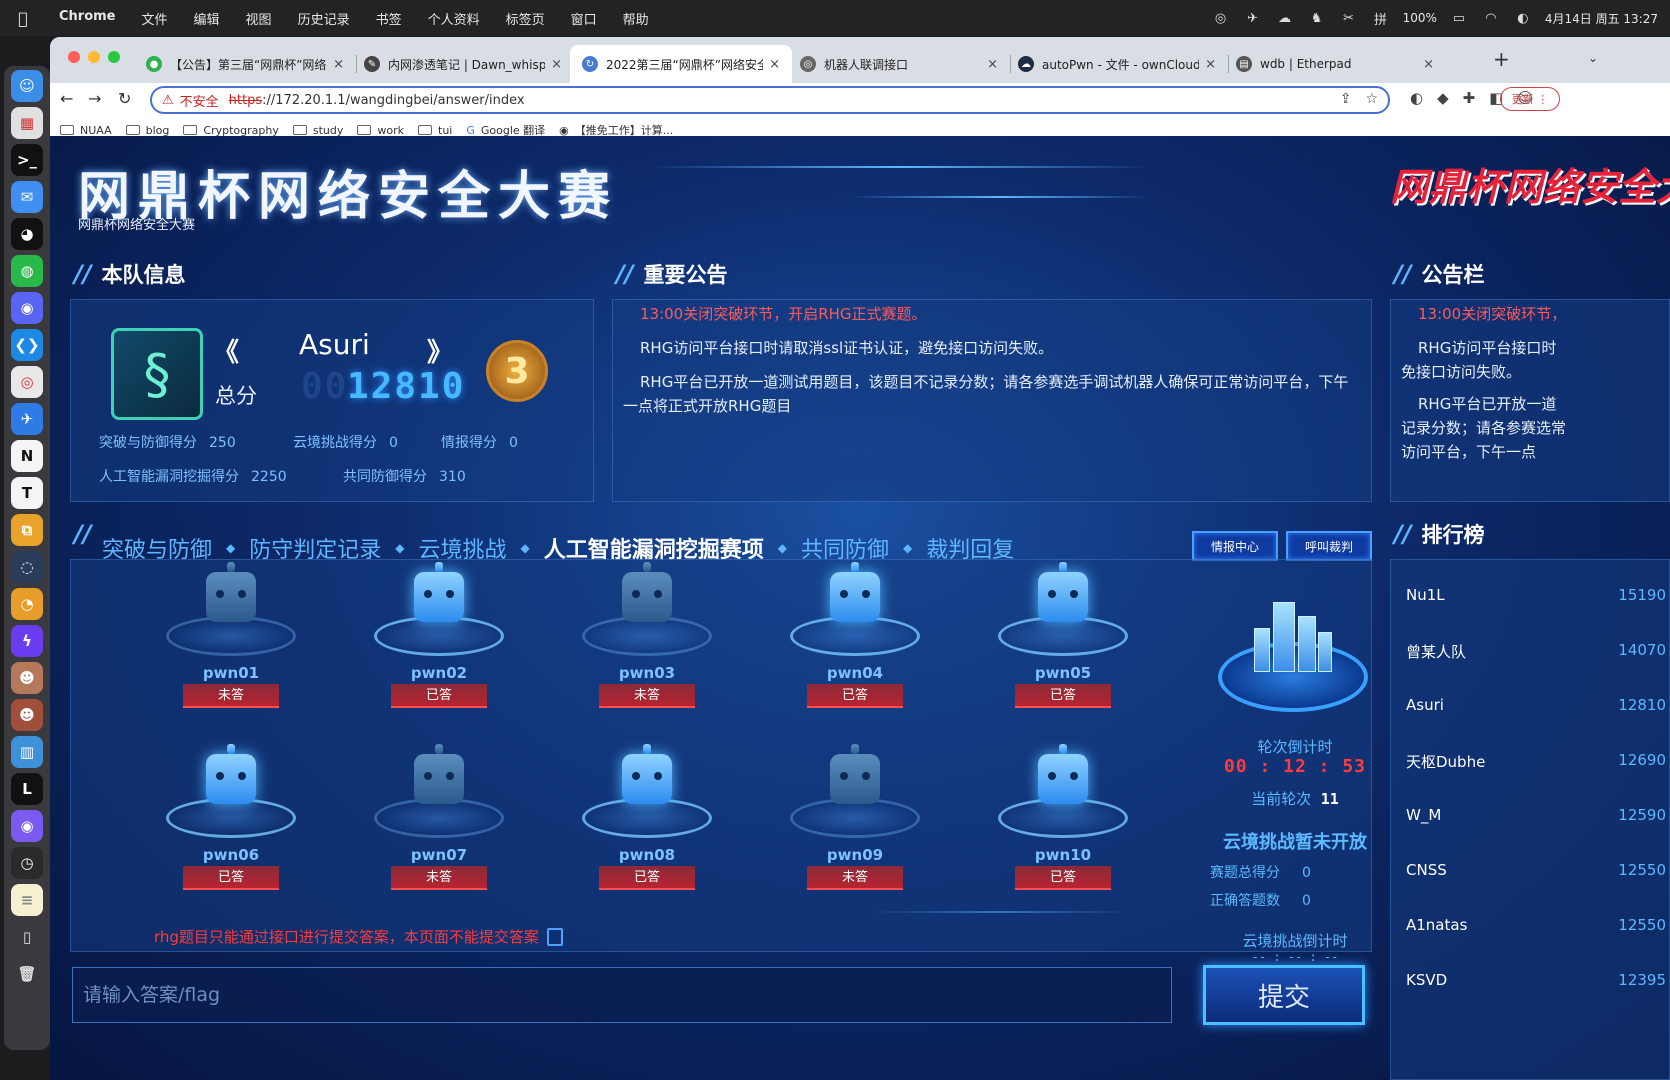 This screenshot has height=1080, width=1670. I want to click on browser-tab: ✎ 内网渗透笔记 | Dawn_whisper's ×, so click(463, 64).